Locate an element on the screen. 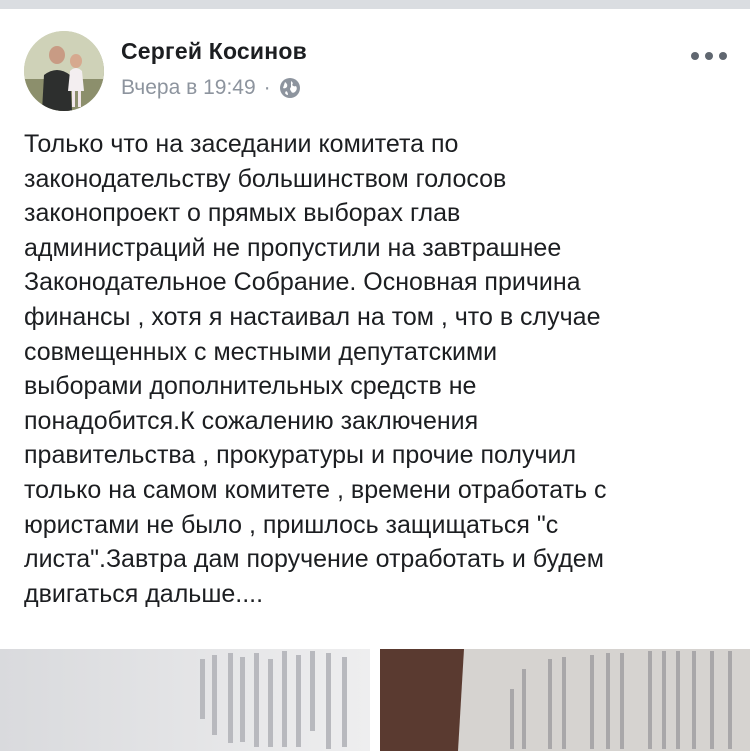 The image size is (750, 751). avatar is located at coordinates (64, 71).